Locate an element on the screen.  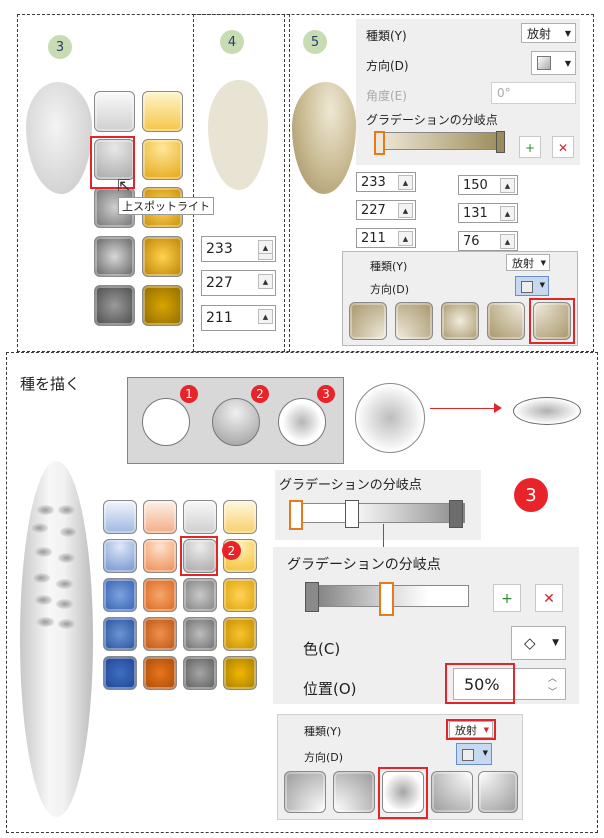
gradient-stop-middle is located at coordinates (352, 514).